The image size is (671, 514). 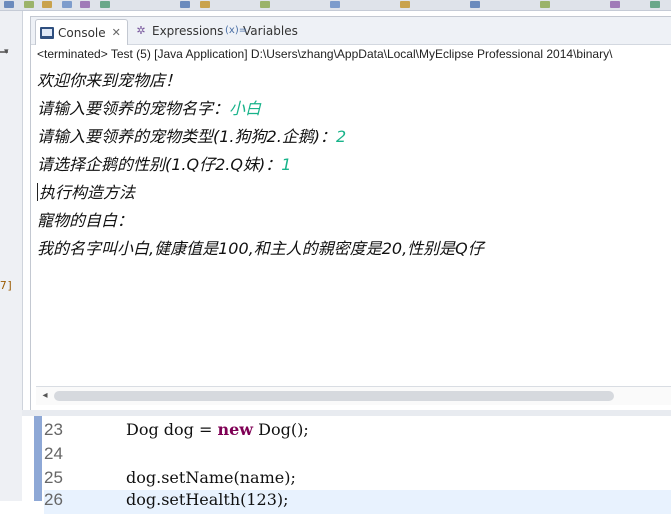 I want to click on chevron-down-icon: ▾, so click(x=6, y=52).